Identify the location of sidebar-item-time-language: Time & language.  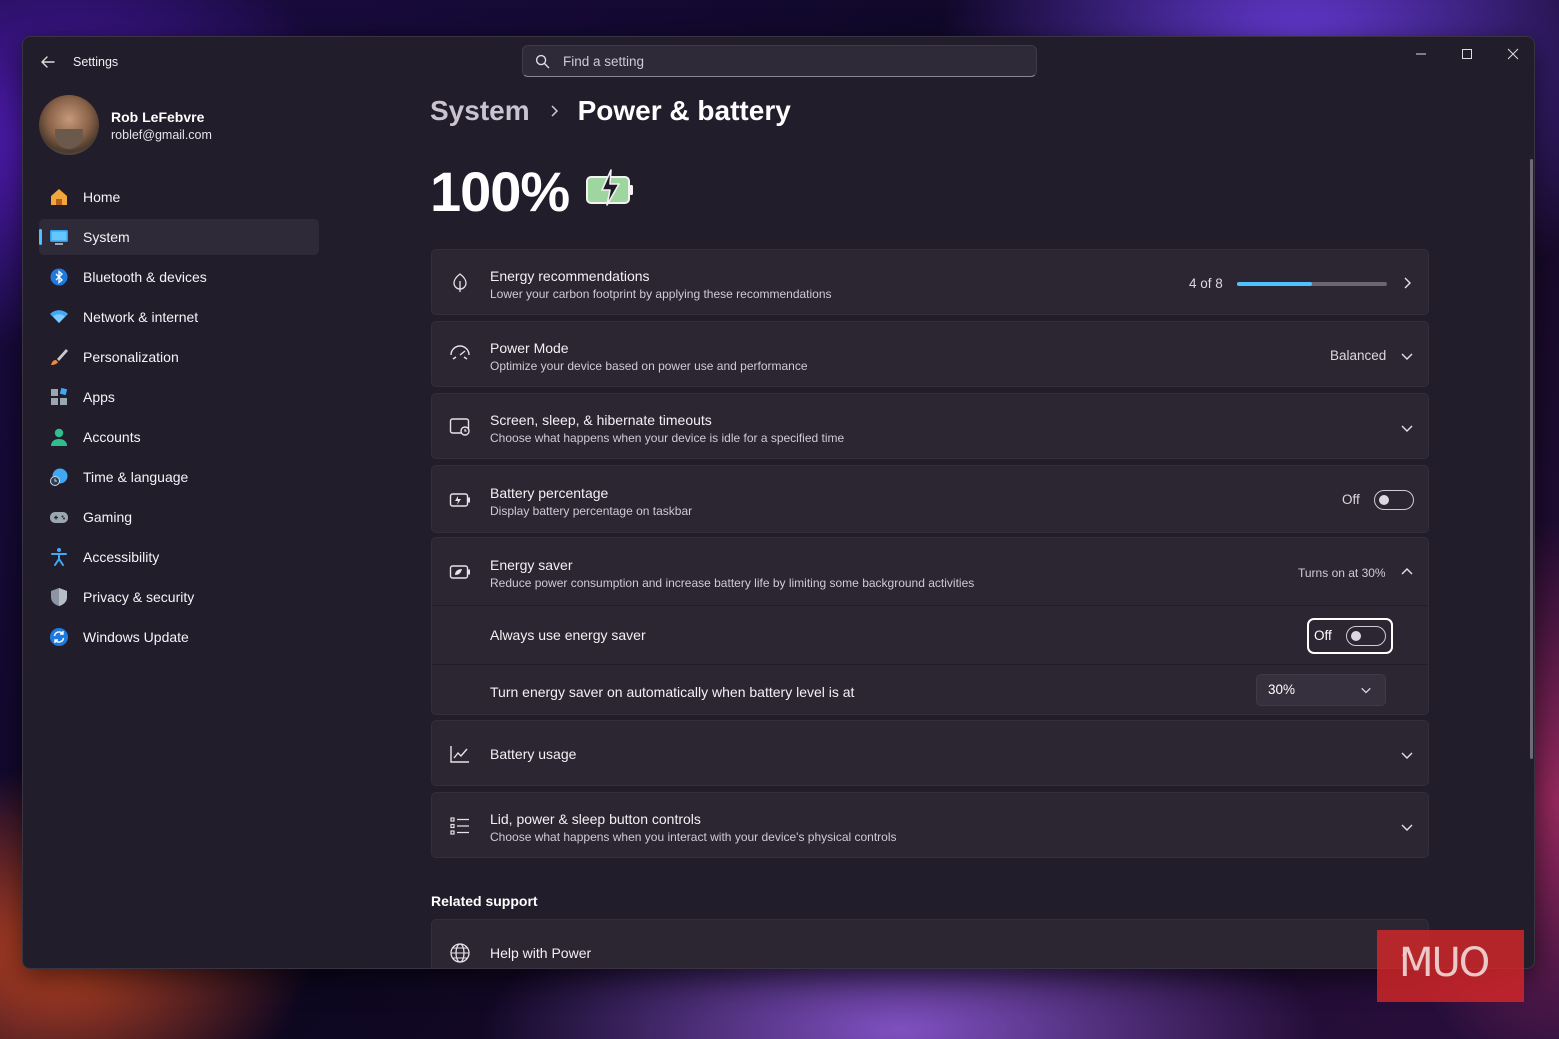
(179, 477).